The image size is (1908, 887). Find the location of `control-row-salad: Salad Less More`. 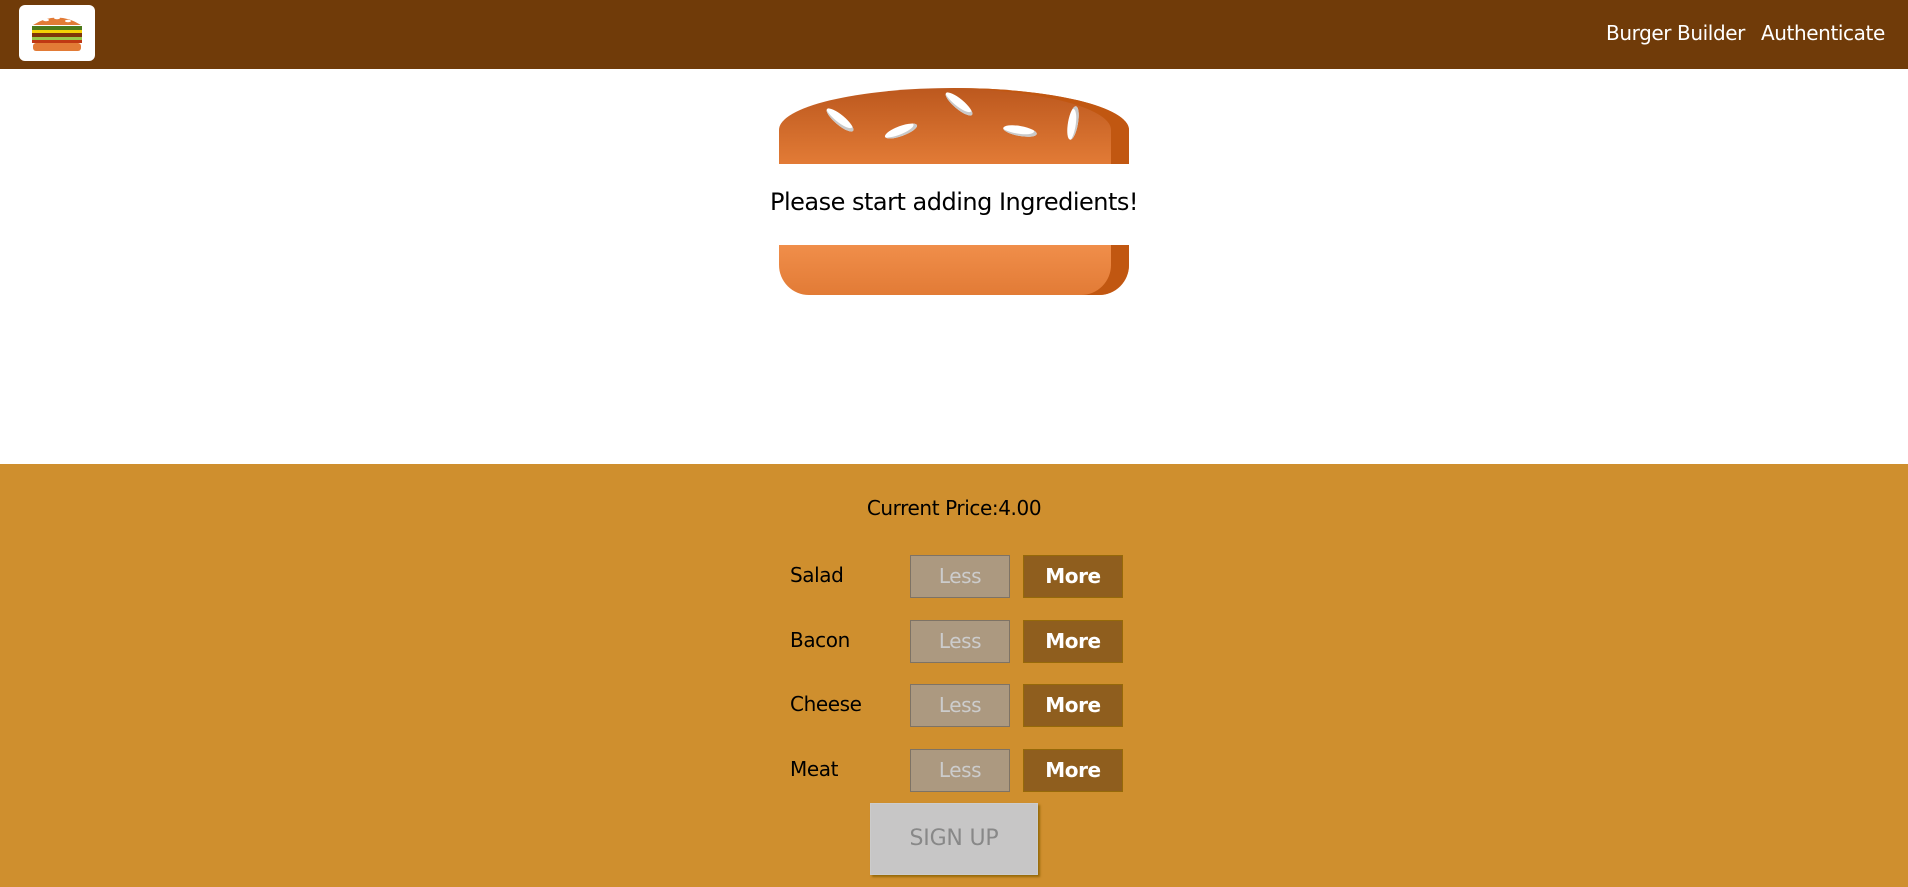

control-row-salad: Salad Less More is located at coordinates (960, 577).